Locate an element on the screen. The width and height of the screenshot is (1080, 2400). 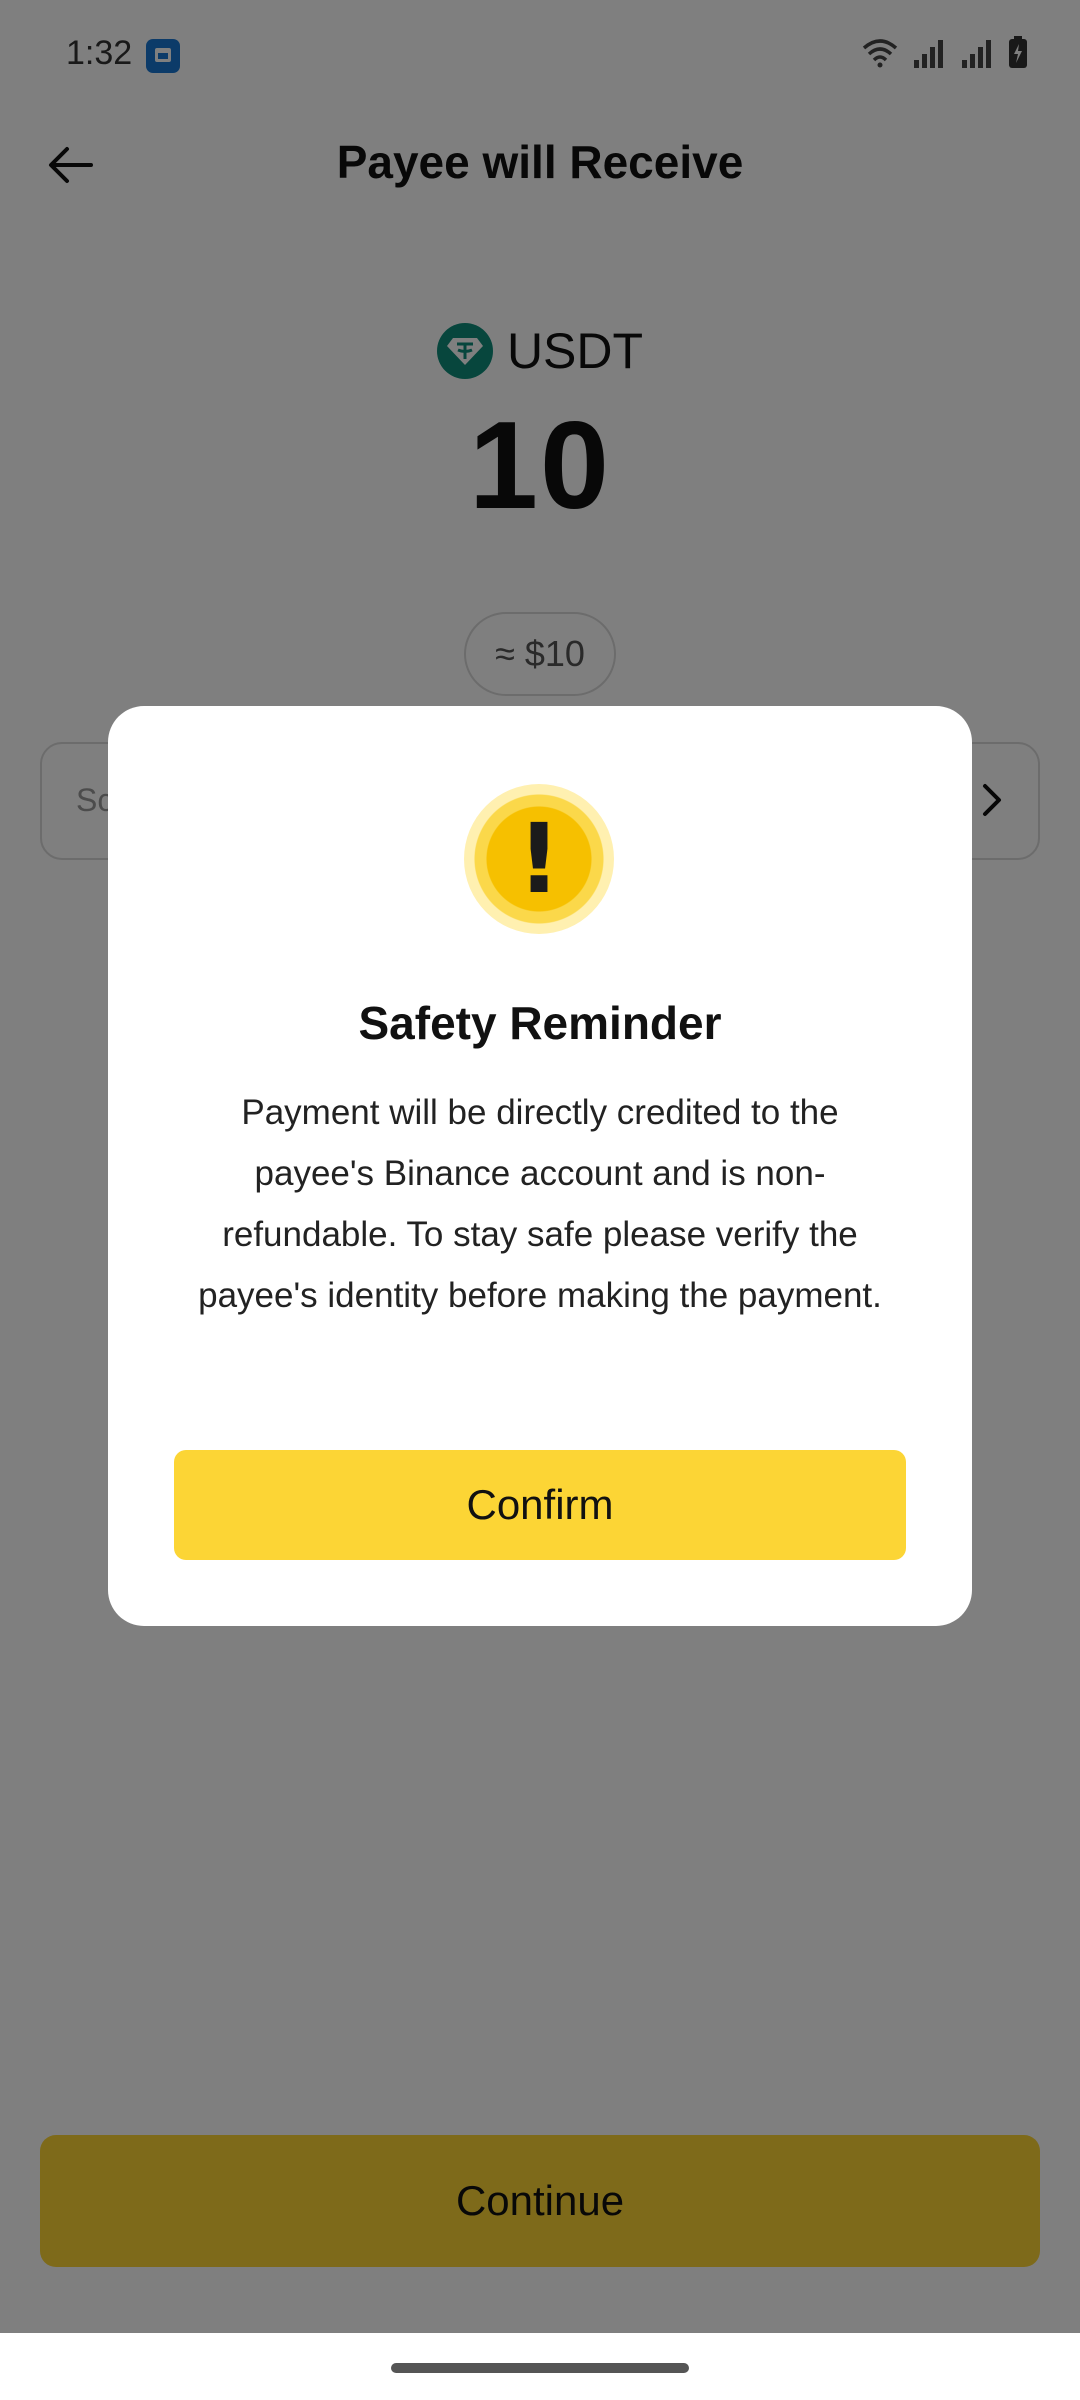
home-indicator is located at coordinates (540, 2368).